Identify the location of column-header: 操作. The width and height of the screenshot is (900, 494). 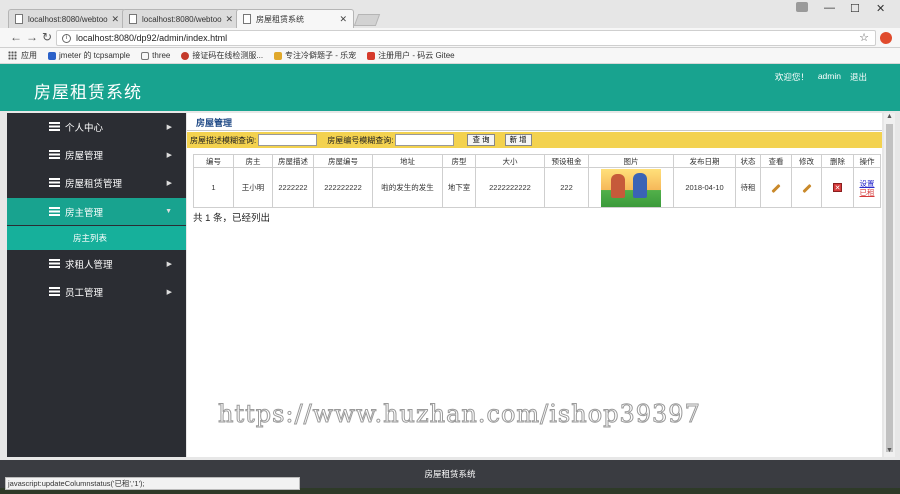
(867, 161).